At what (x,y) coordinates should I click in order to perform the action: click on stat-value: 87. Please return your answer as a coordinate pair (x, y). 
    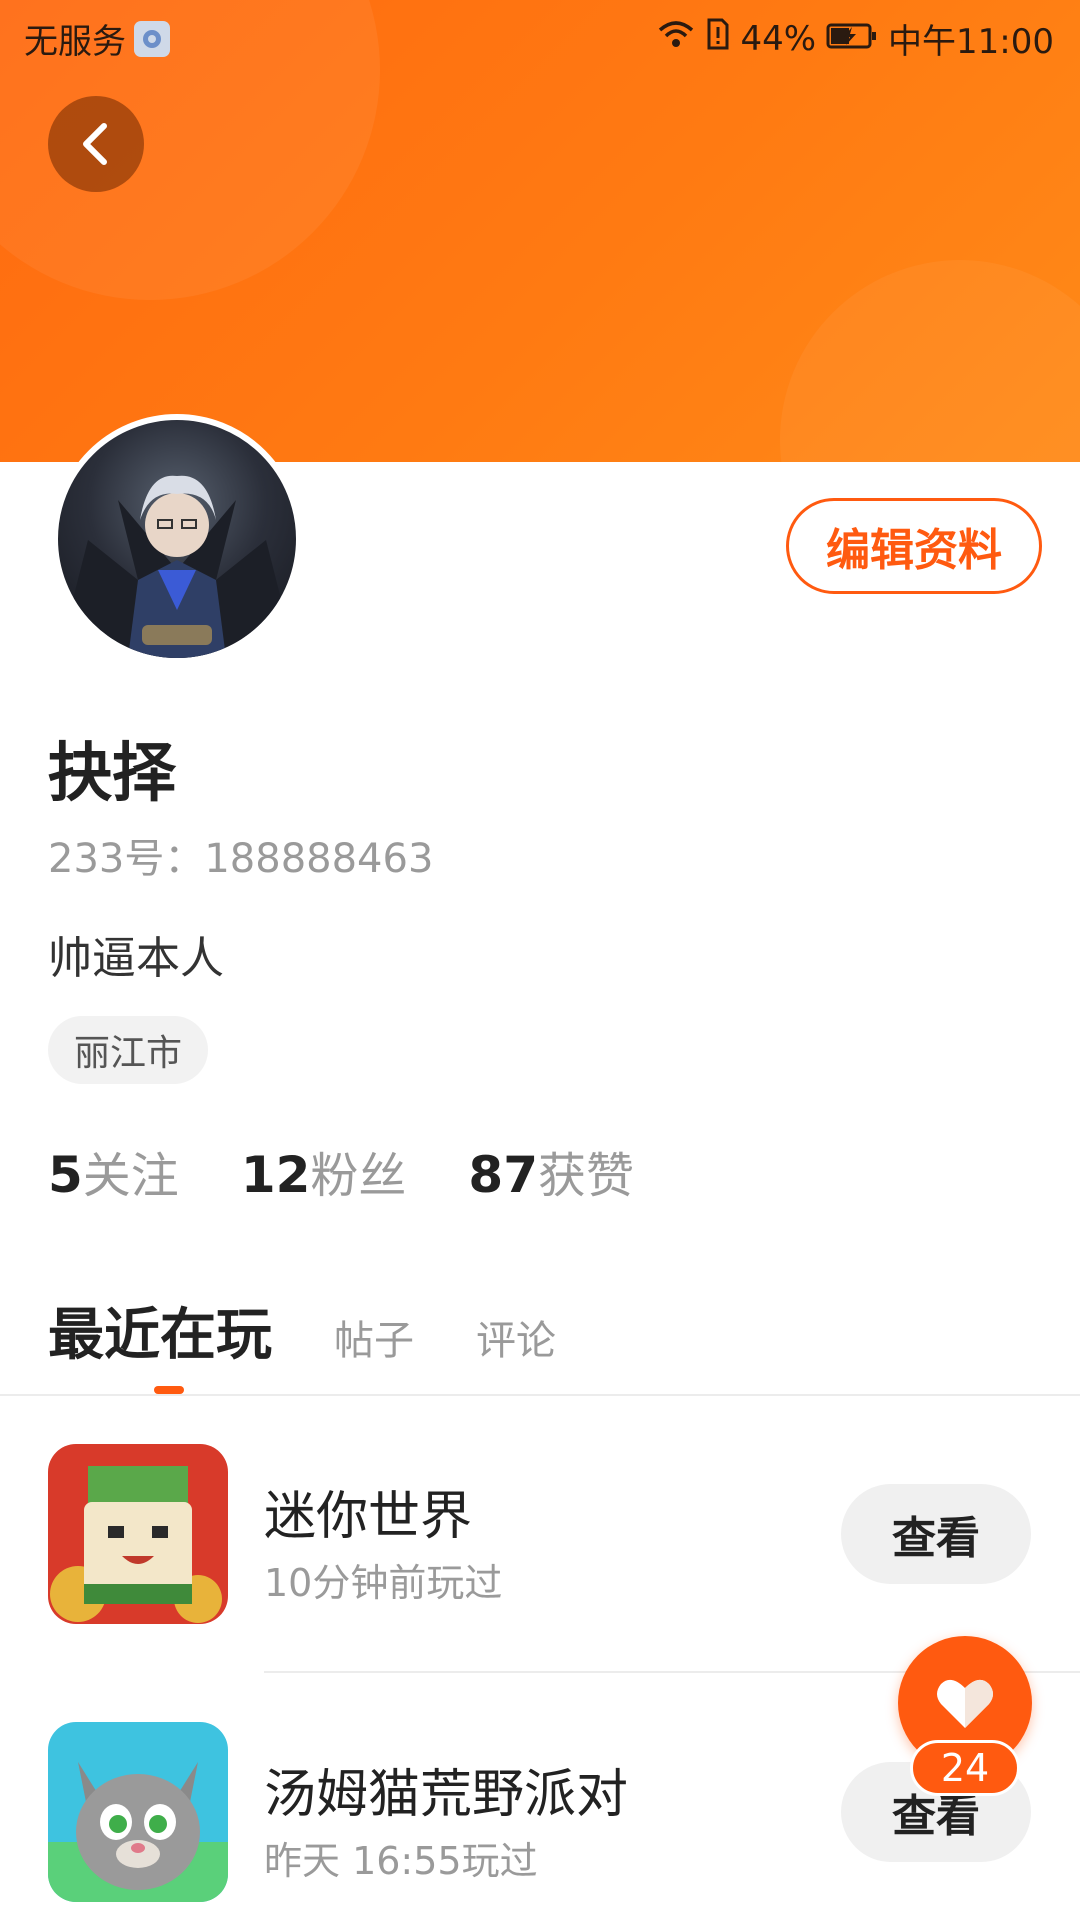
    Looking at the image, I should click on (503, 1175).